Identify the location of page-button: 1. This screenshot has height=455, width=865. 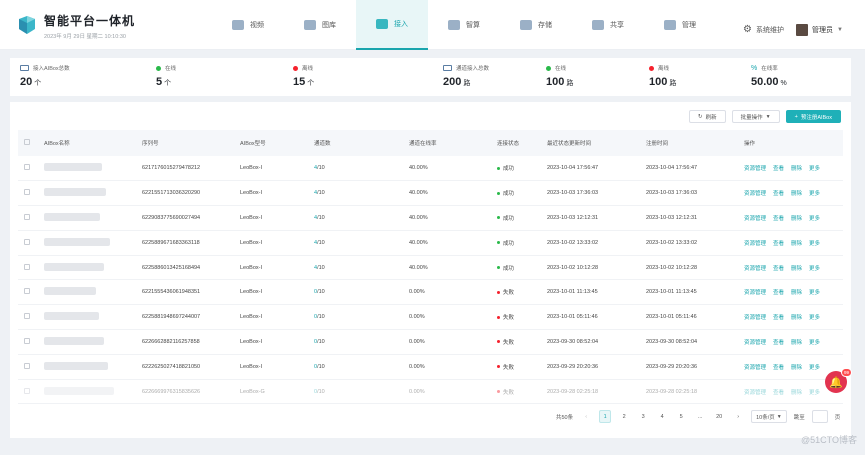
(605, 416).